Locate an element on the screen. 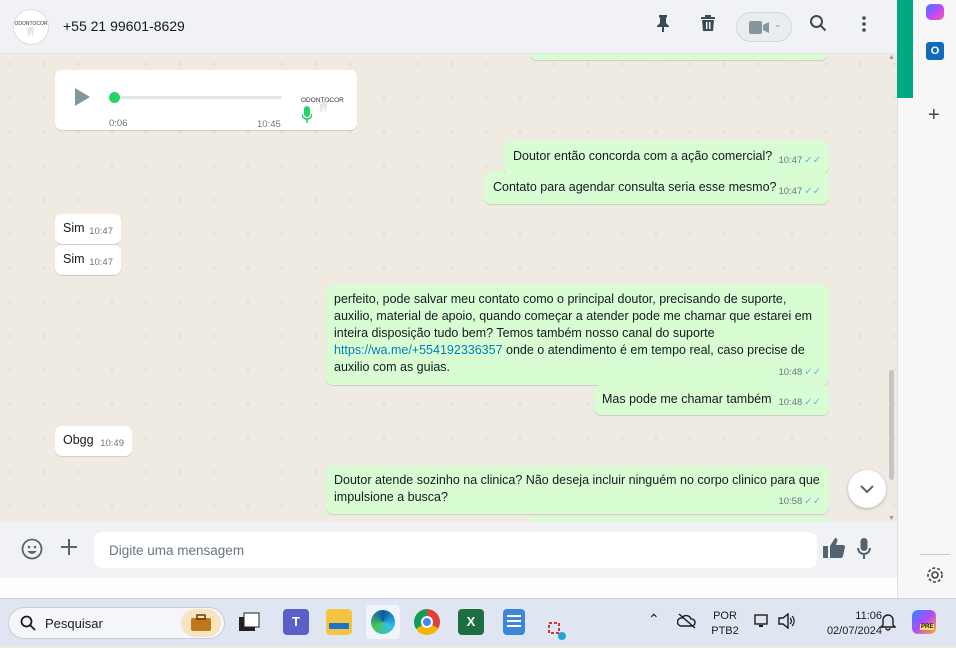 The height and width of the screenshot is (648, 956). support-link: https://wa.me/+554192336357 is located at coordinates (418, 350).